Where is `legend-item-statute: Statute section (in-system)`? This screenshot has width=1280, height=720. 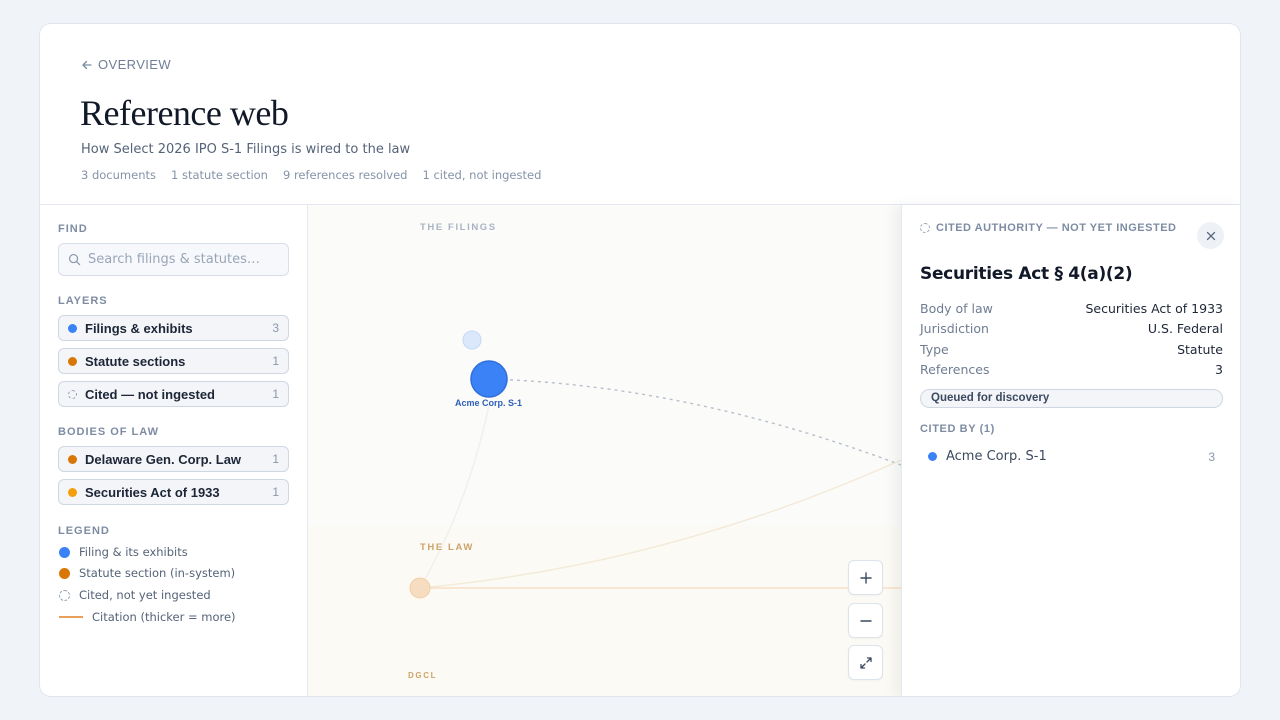
legend-item-statute: Statute section (in-system) is located at coordinates (147, 573).